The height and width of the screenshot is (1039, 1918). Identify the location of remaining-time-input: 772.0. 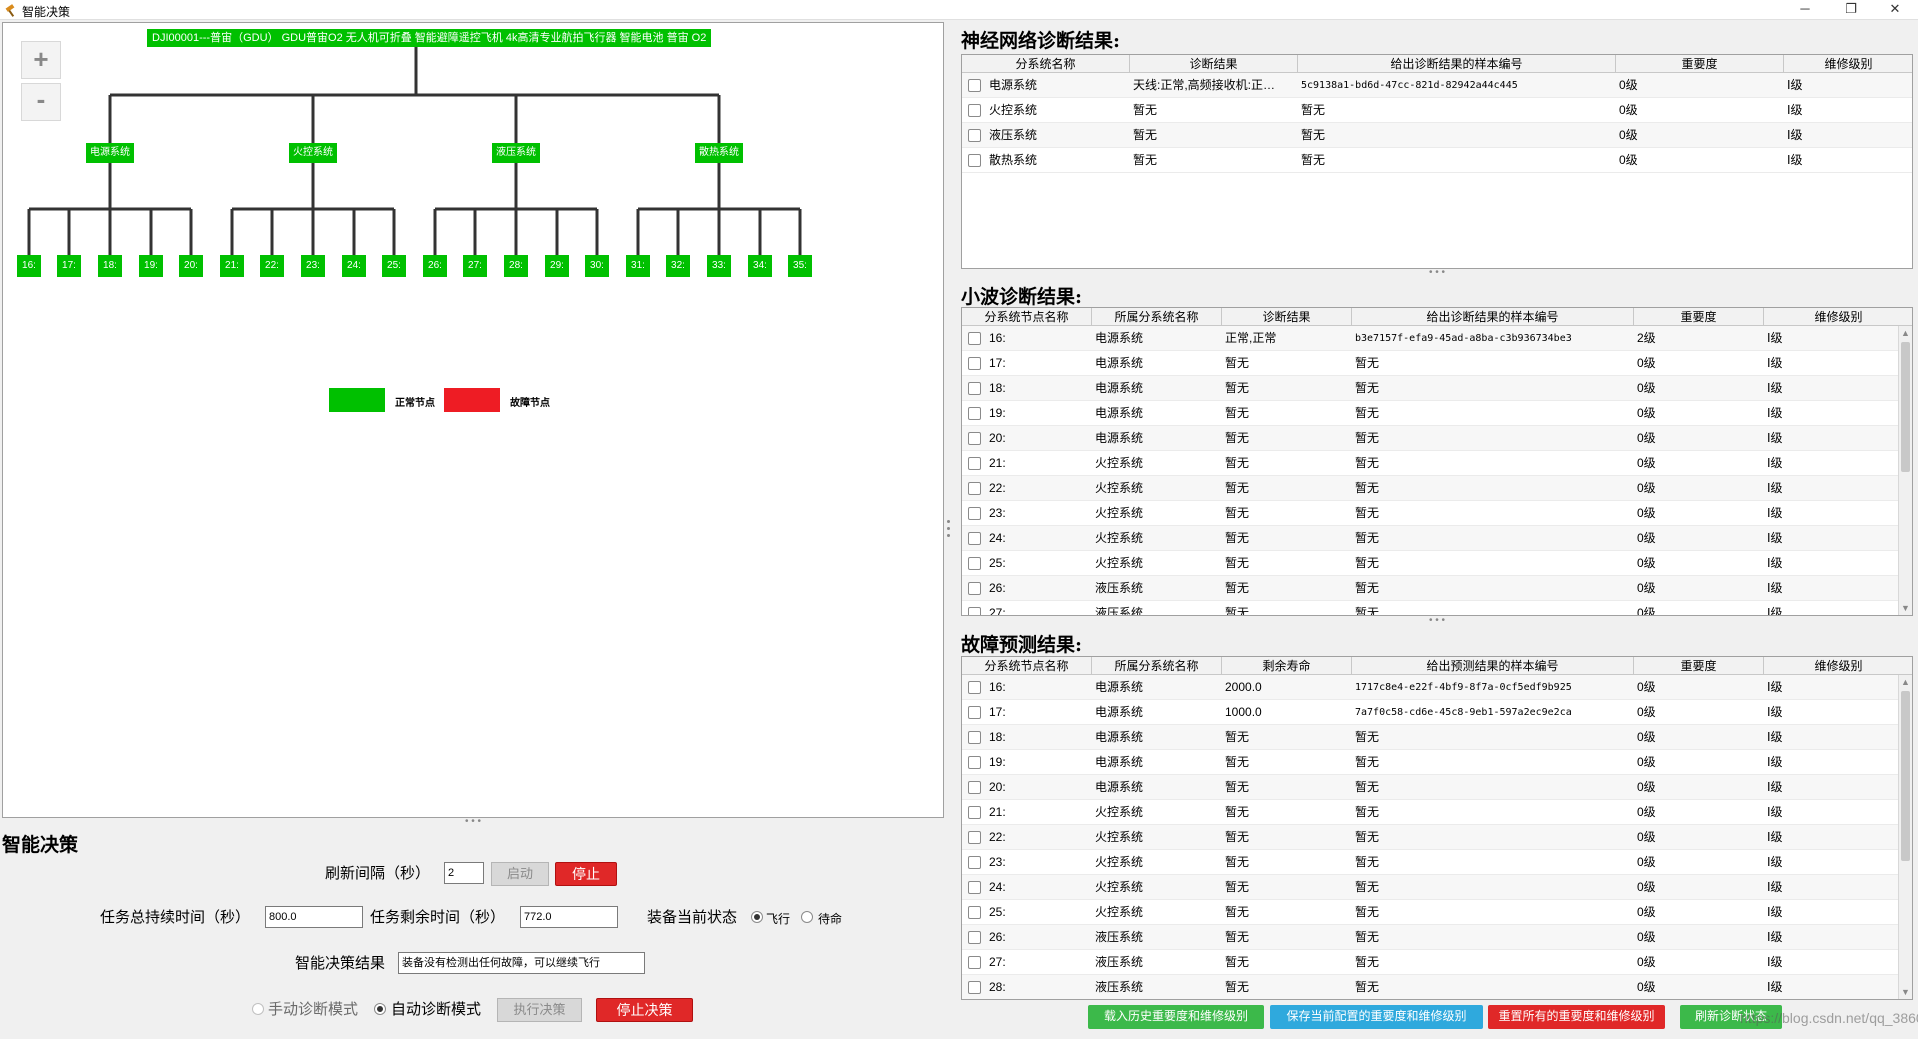
(569, 917).